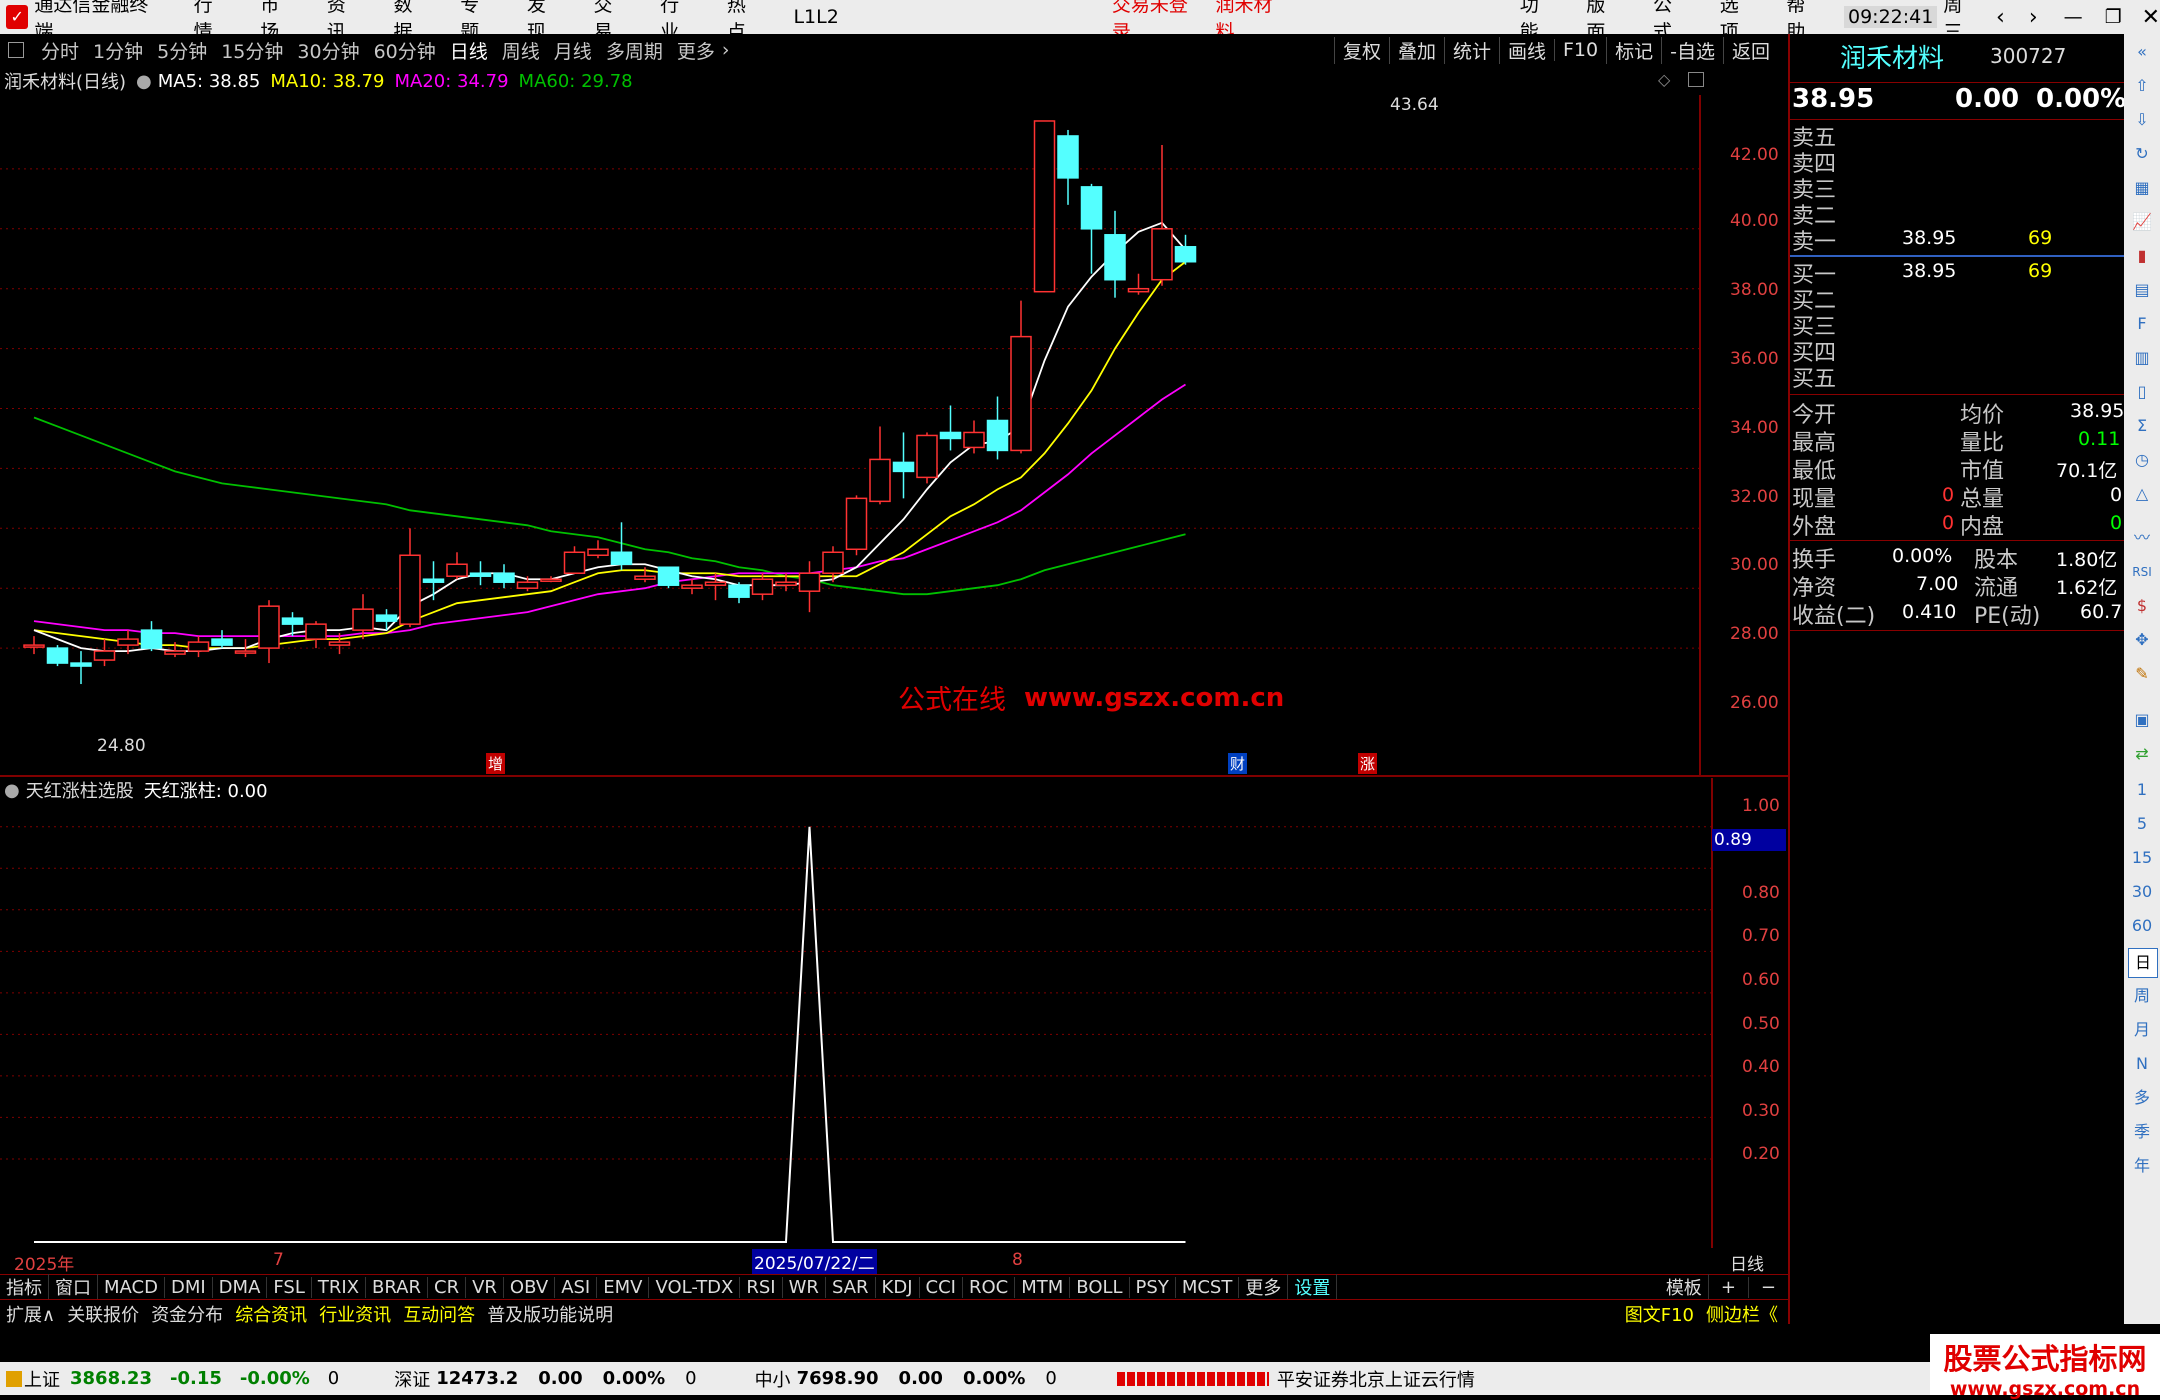 This screenshot has width=2160, height=1400. What do you see at coordinates (1957, 272) in the screenshot?
I see `bid-row-1: 买一 38.95 69` at bounding box center [1957, 272].